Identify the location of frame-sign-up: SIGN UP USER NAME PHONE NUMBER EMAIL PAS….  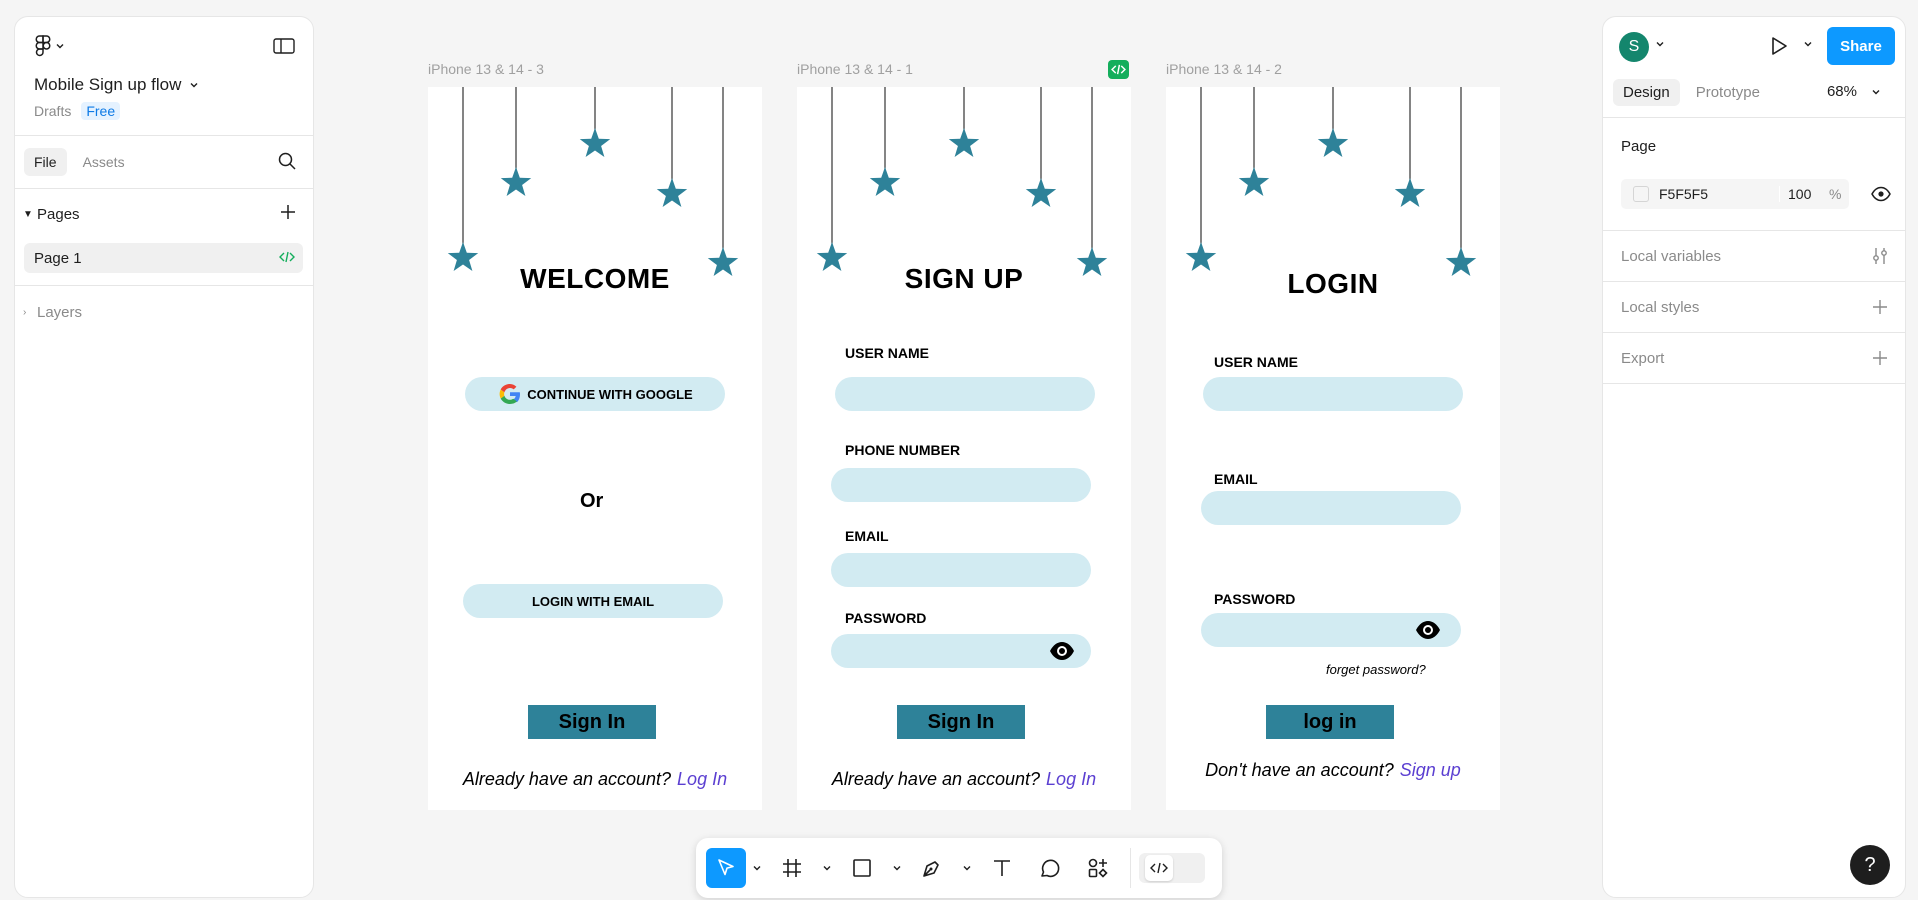
(964, 448).